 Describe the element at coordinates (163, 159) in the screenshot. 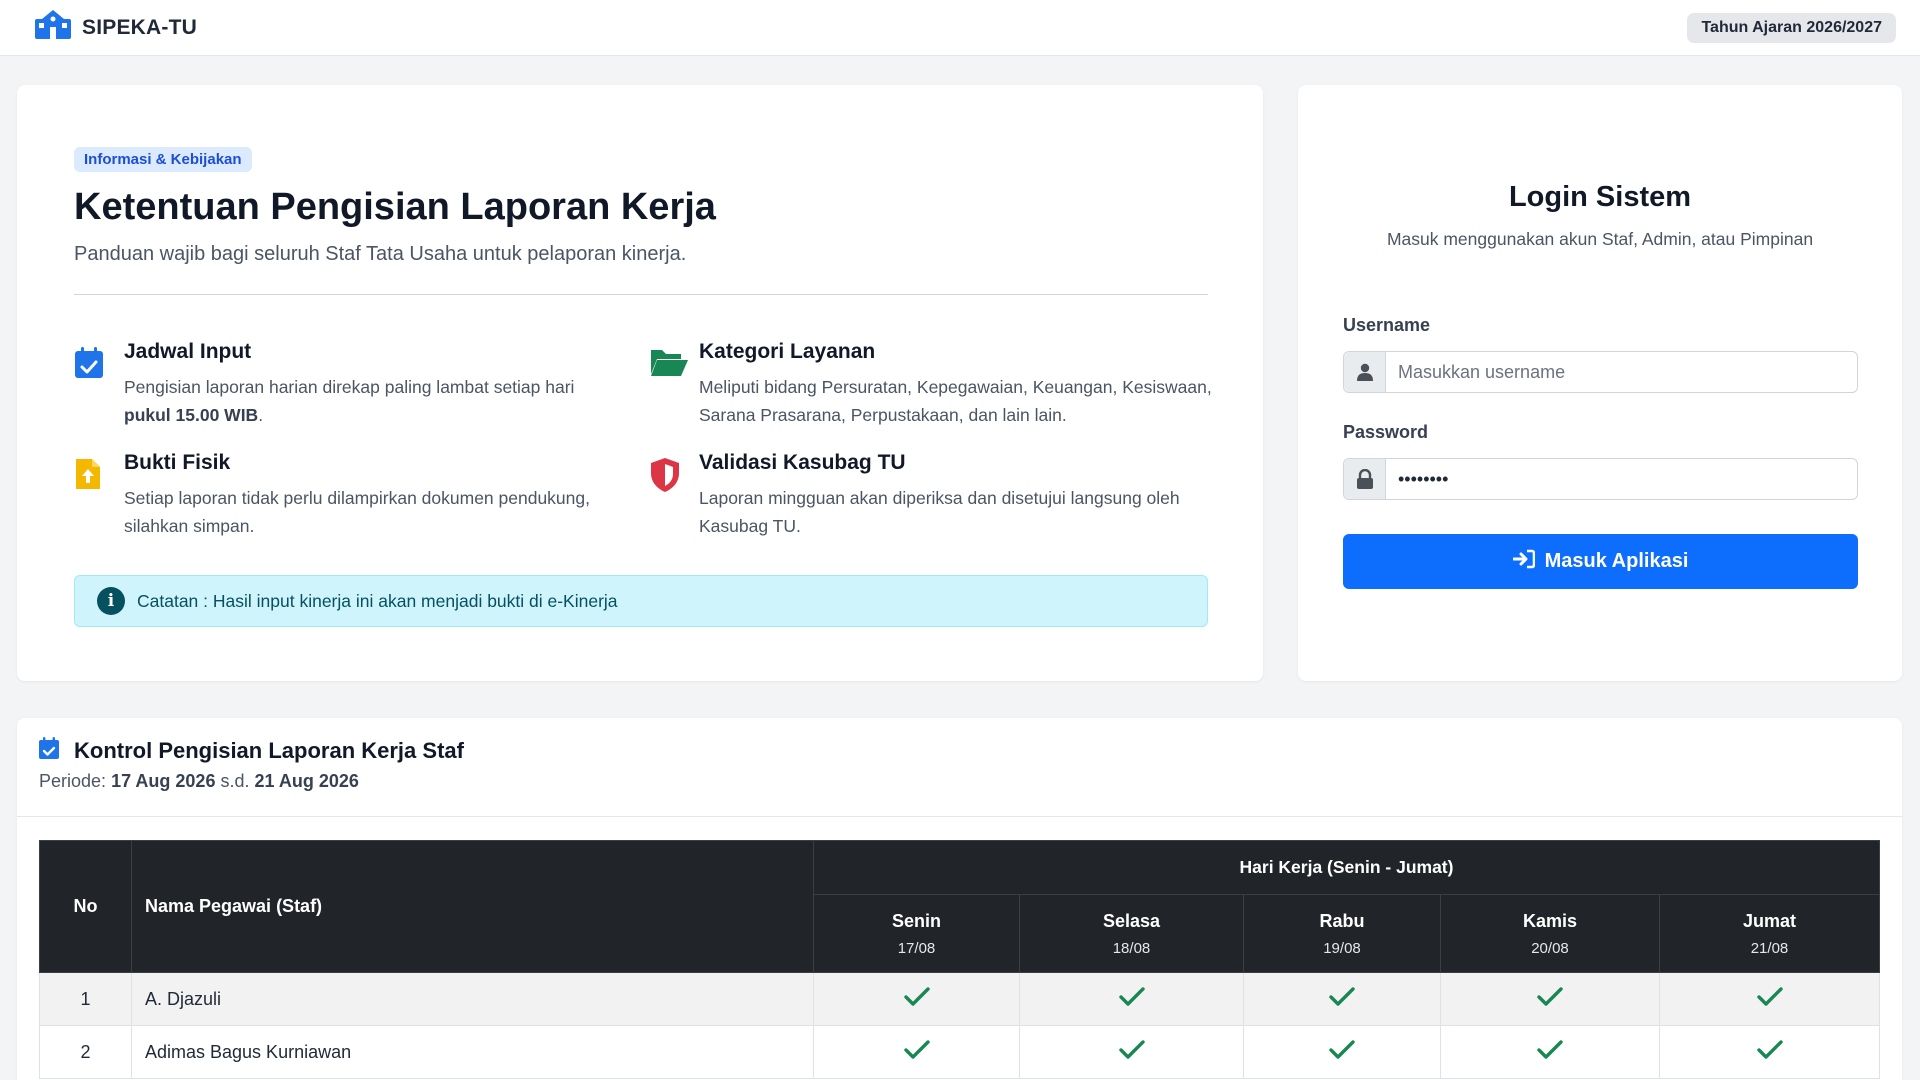

I see `info-category-pill: Informasi & Kebijakan` at that location.